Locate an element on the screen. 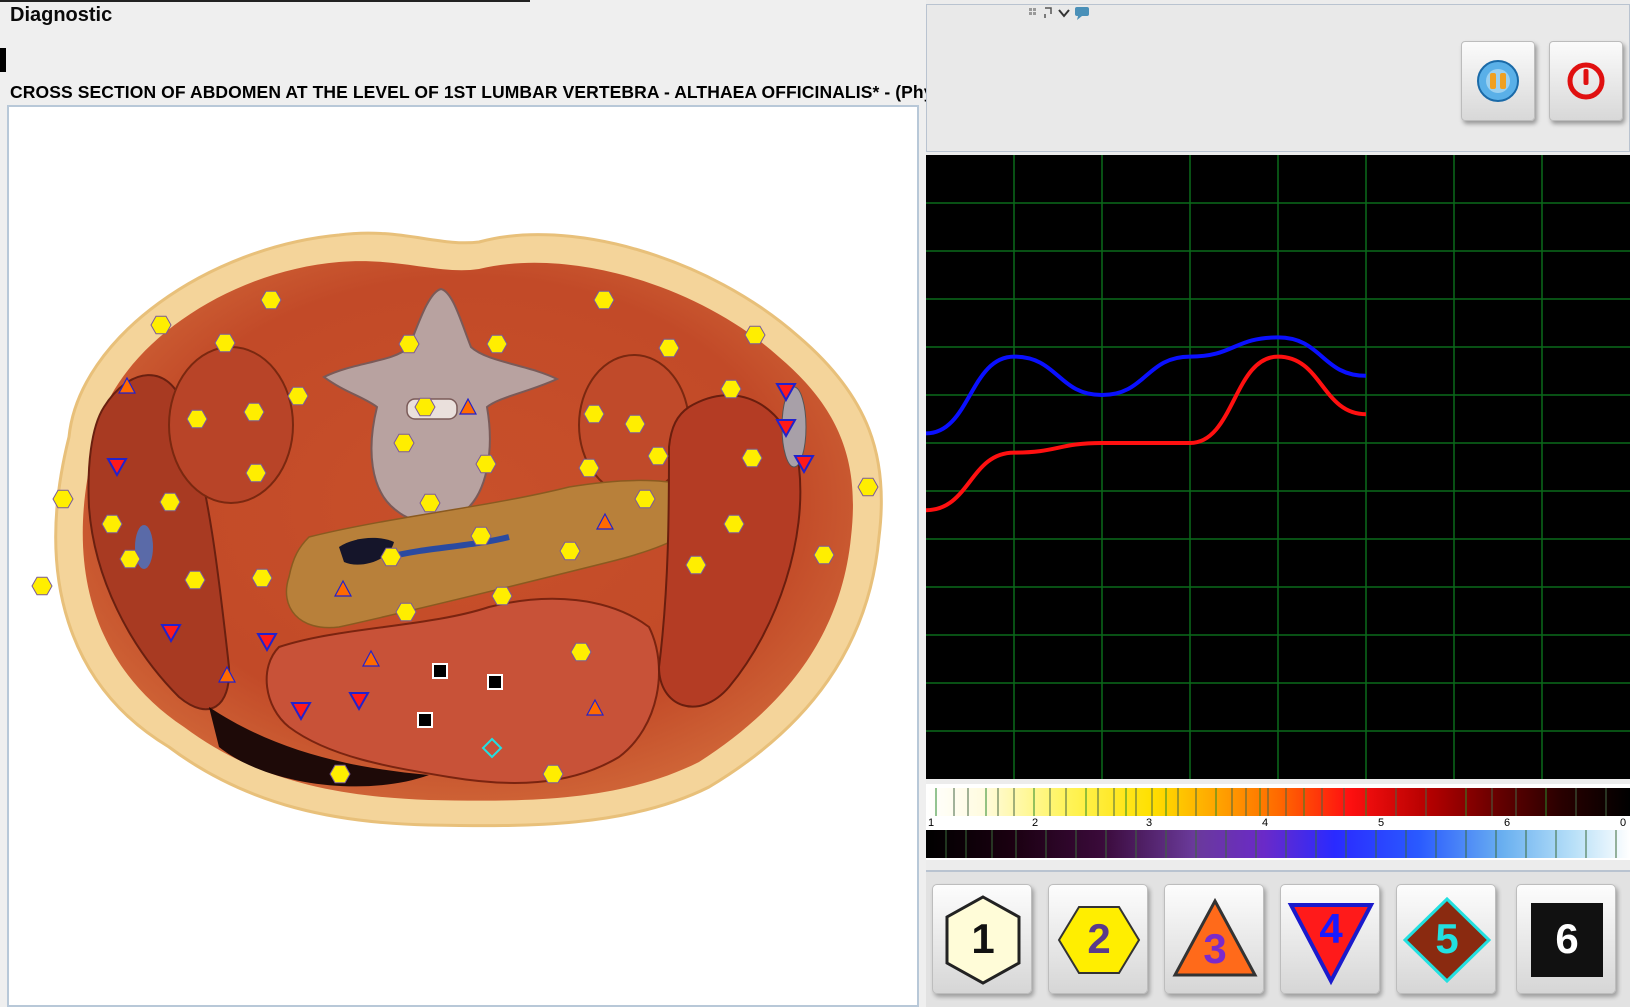  power-button is located at coordinates (1586, 81).